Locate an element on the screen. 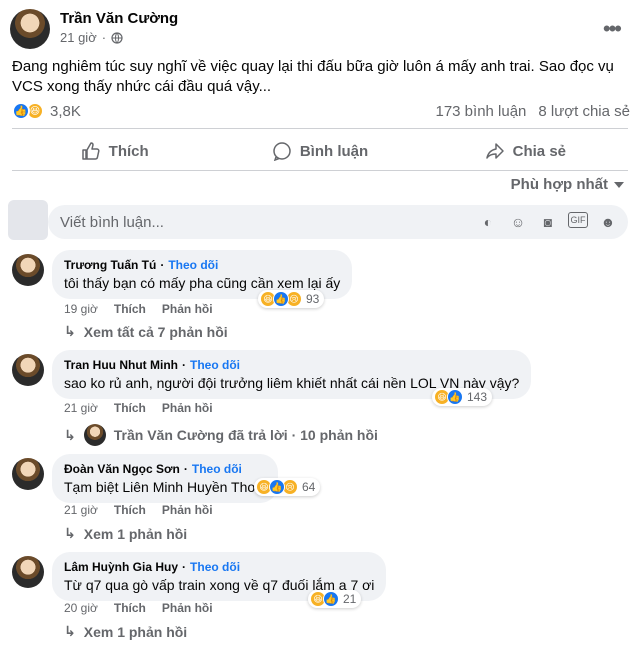  emoji-icon: ☺ is located at coordinates (518, 222).